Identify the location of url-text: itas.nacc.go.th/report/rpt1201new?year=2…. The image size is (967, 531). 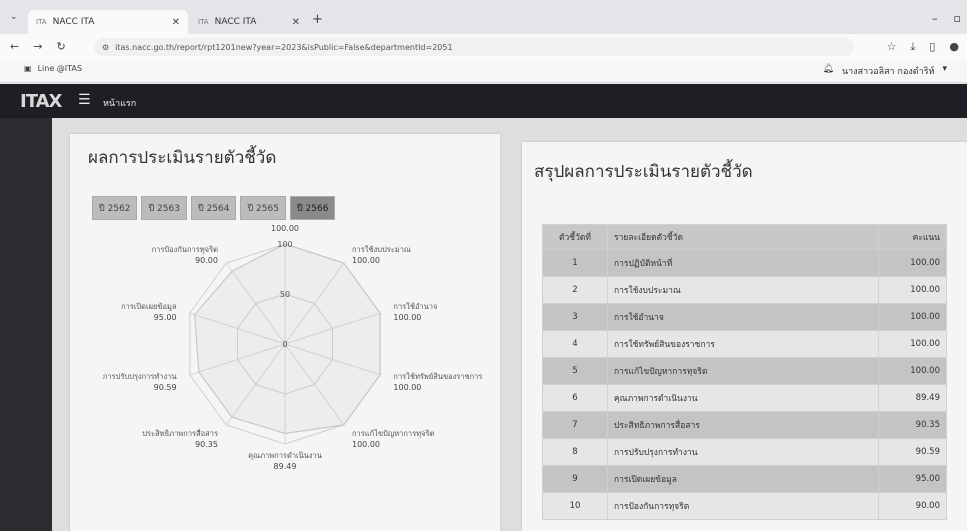
(284, 47).